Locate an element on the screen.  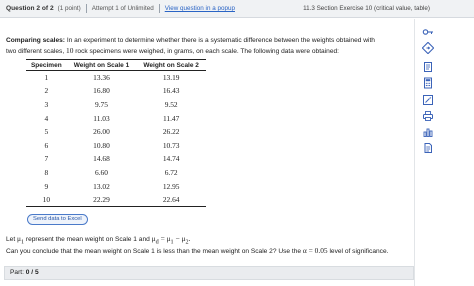
diamond-arrow-icon is located at coordinates (428, 47).